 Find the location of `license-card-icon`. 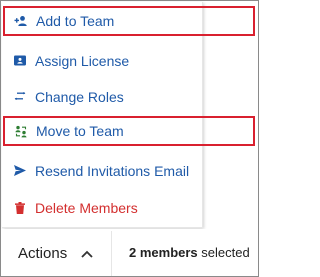

license-card-icon is located at coordinates (20, 61).